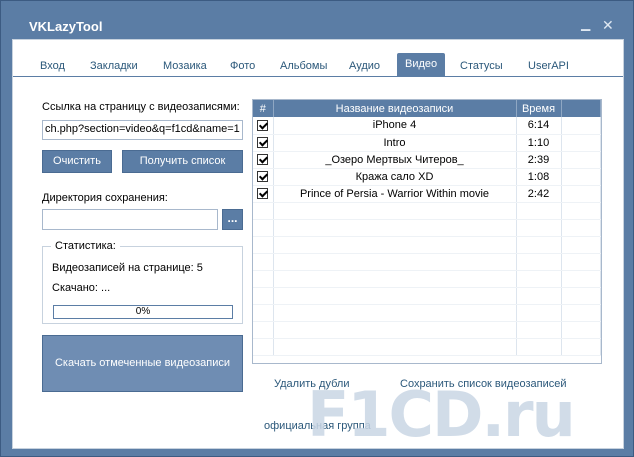 This screenshot has height=457, width=634. Describe the element at coordinates (364, 66) in the screenshot. I see `tab-audio: Аудио` at that location.